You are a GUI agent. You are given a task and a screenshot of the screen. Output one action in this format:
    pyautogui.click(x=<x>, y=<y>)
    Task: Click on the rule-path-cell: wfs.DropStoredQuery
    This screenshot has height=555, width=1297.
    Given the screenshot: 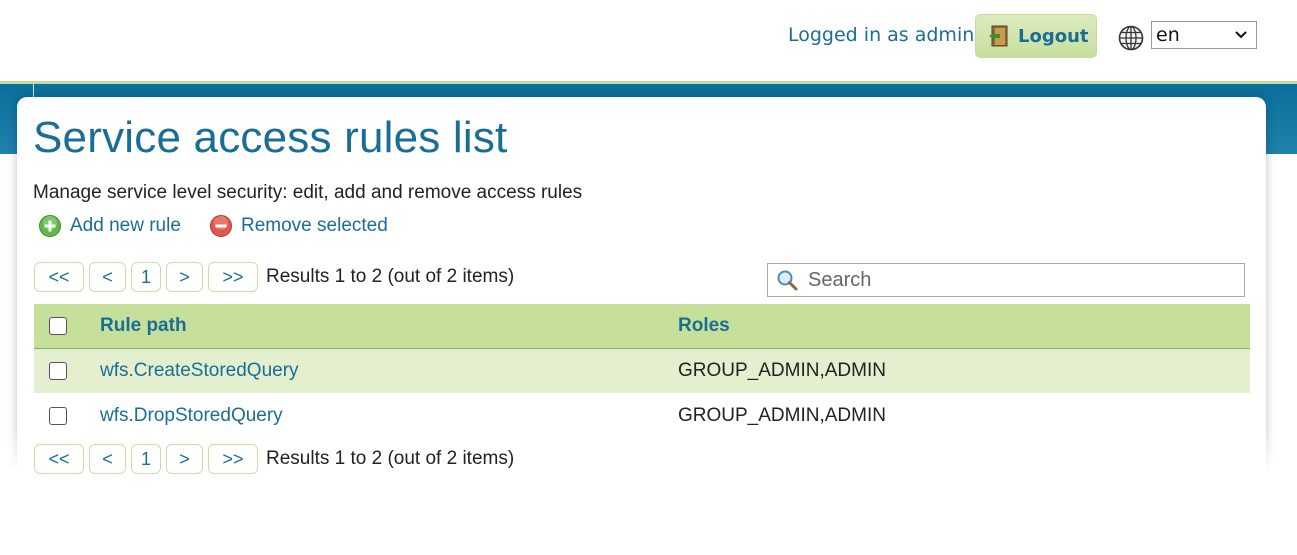 What is the action you would take?
    pyautogui.click(x=389, y=415)
    